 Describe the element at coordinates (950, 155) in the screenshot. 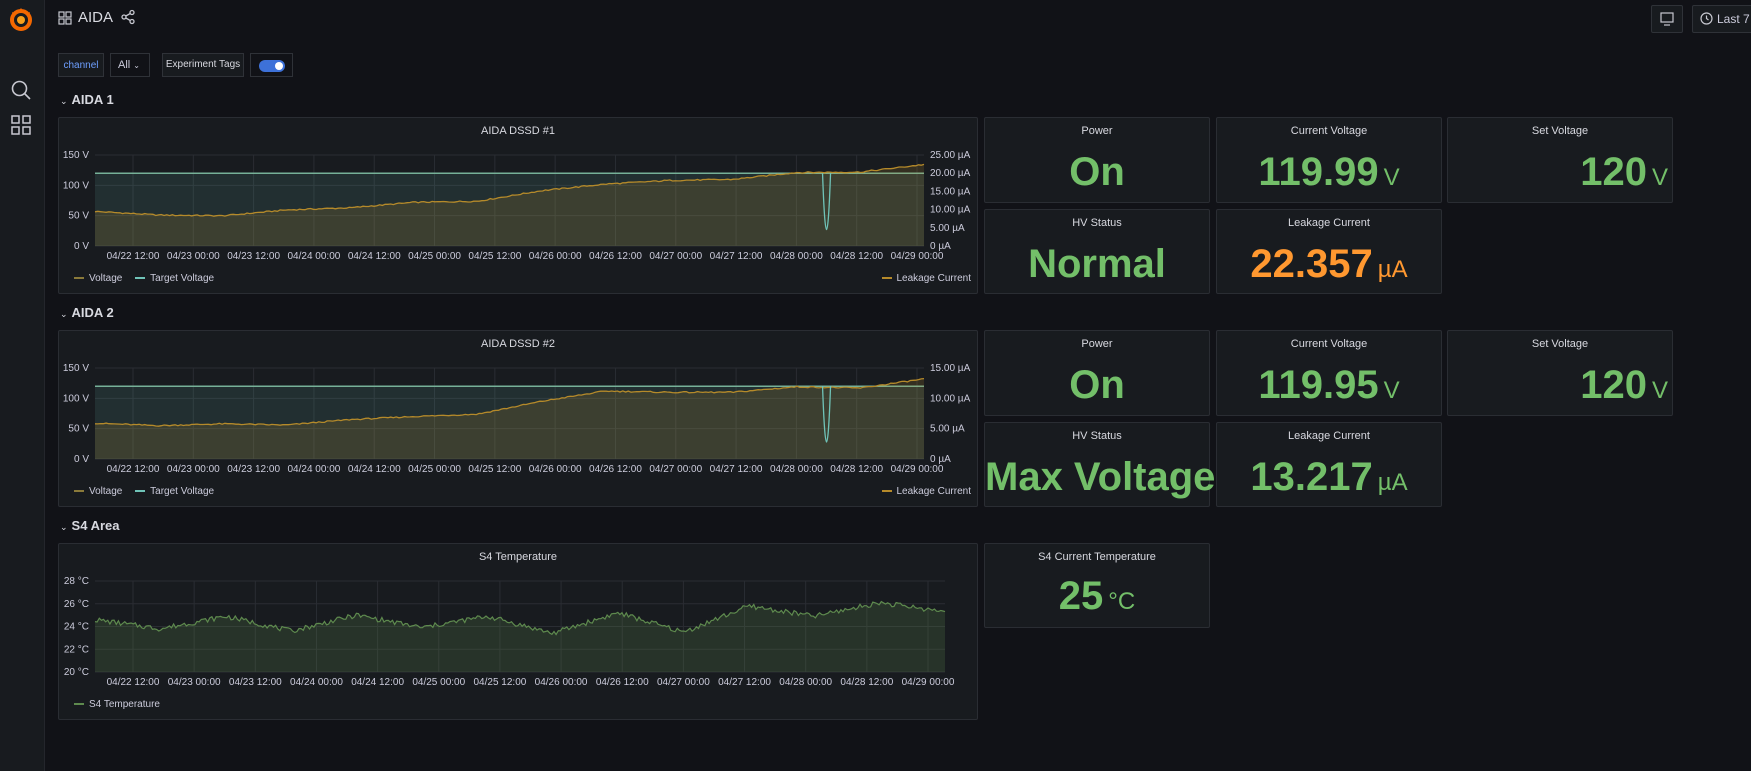

I see `y2-tick-label: 25.00 µA` at that location.